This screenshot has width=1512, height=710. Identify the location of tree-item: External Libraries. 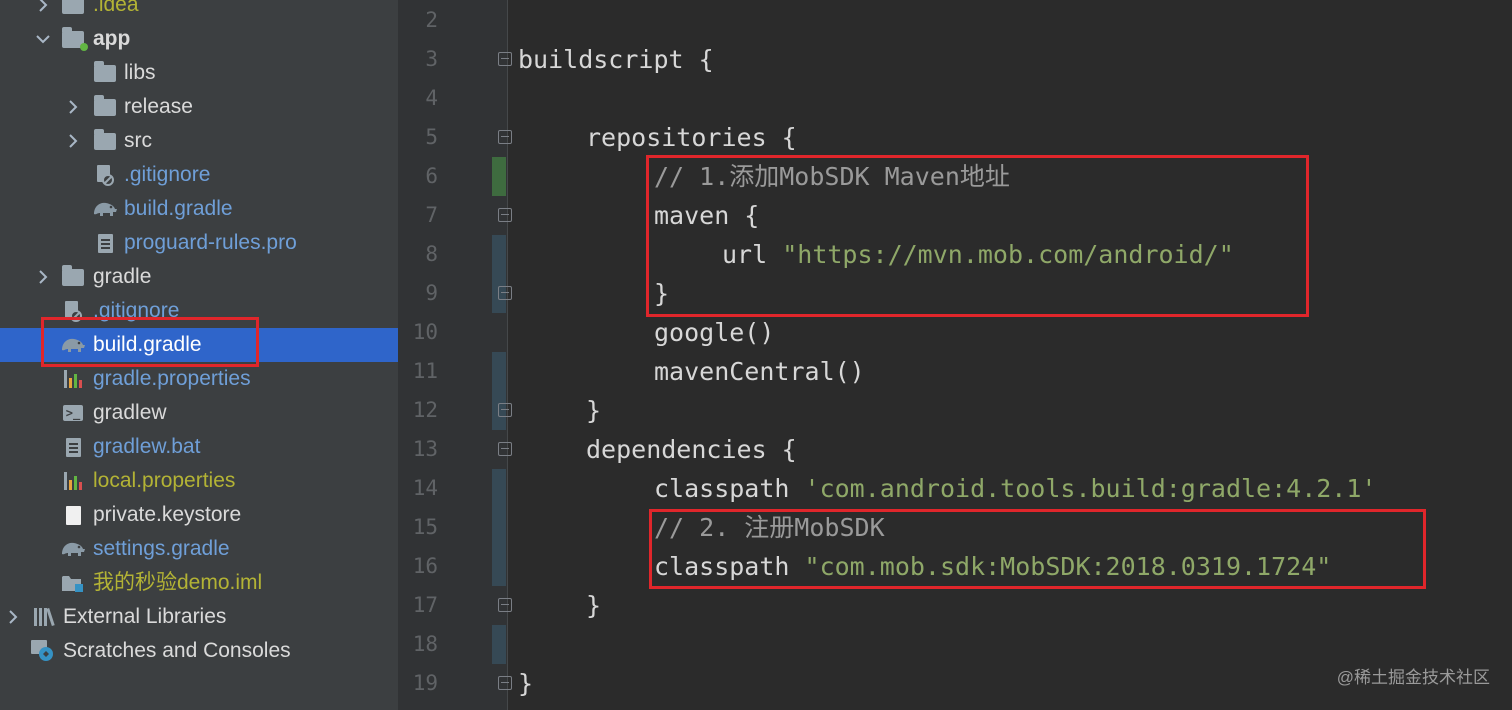
(199, 617).